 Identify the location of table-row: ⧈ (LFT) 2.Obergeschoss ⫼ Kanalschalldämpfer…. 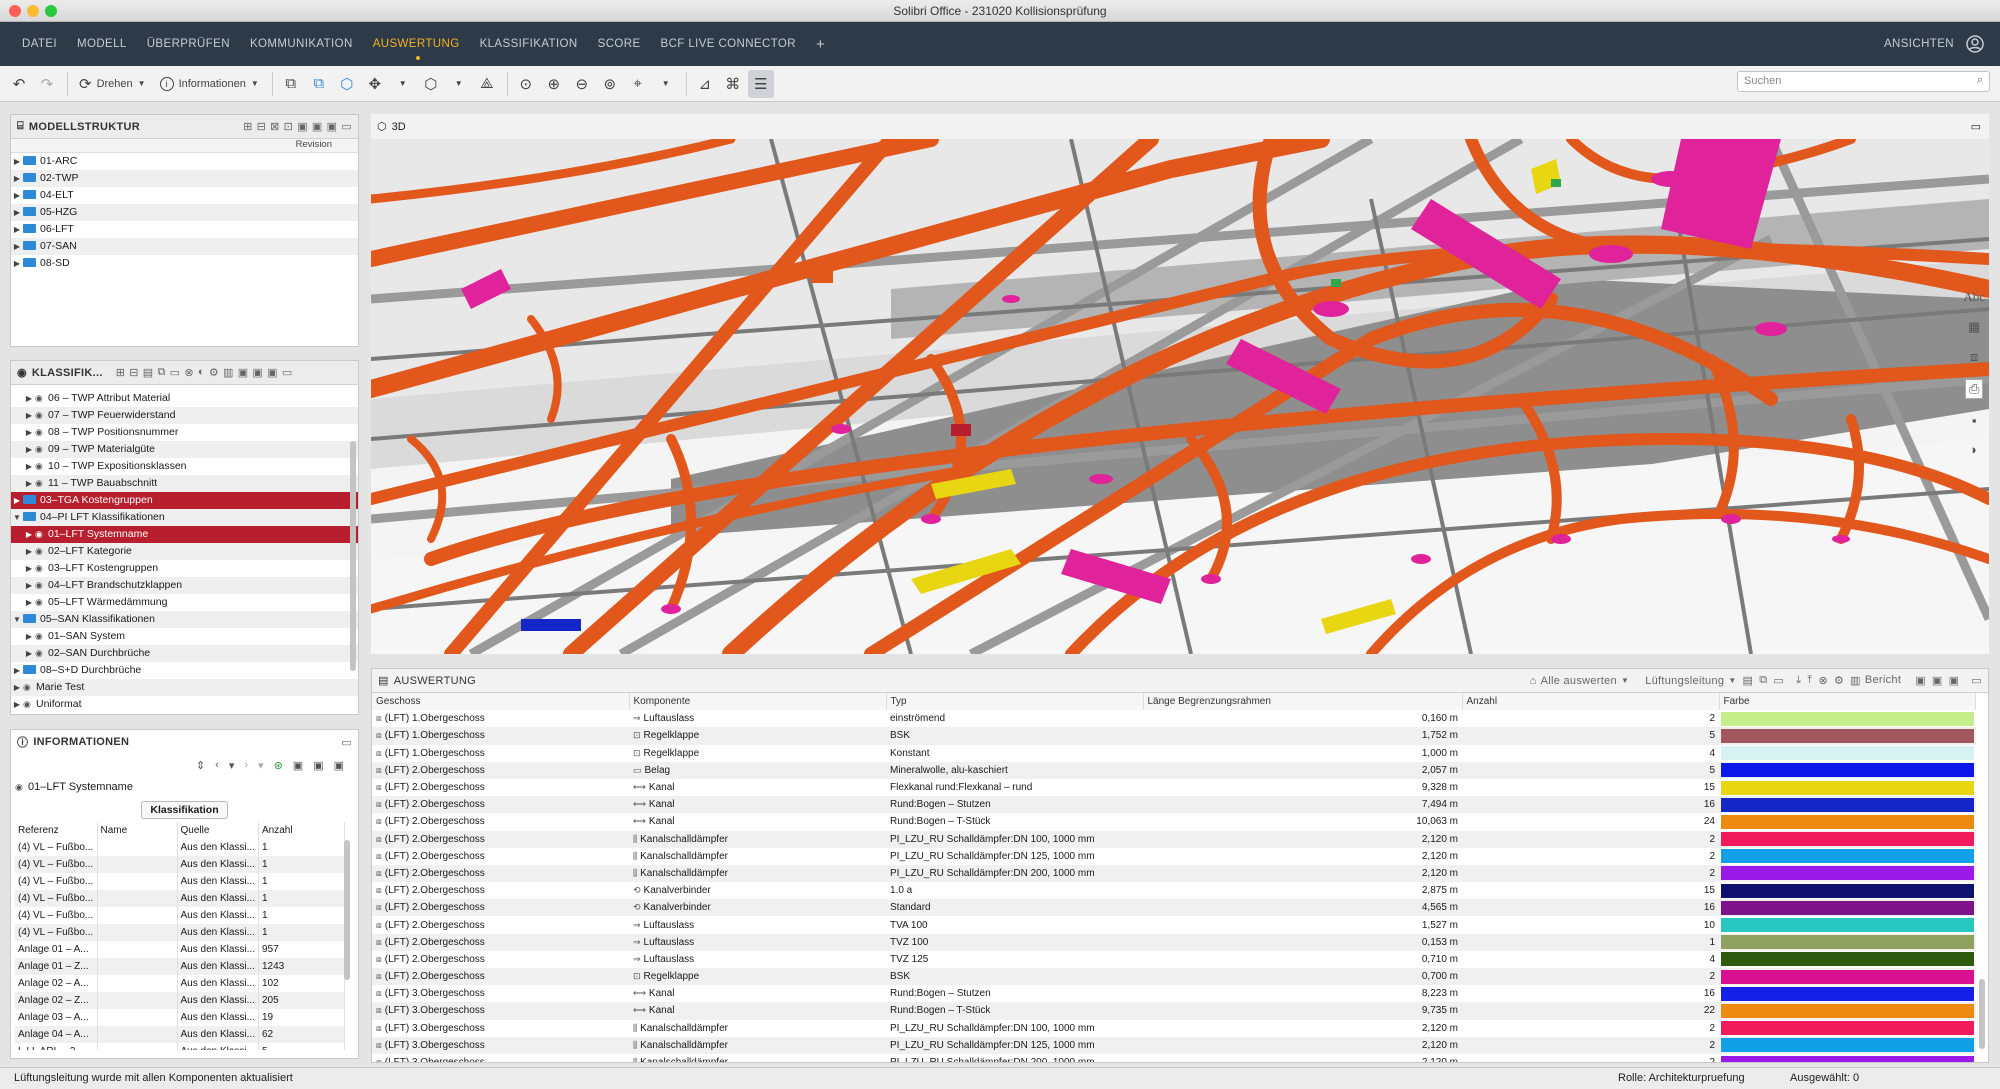
(1174, 856).